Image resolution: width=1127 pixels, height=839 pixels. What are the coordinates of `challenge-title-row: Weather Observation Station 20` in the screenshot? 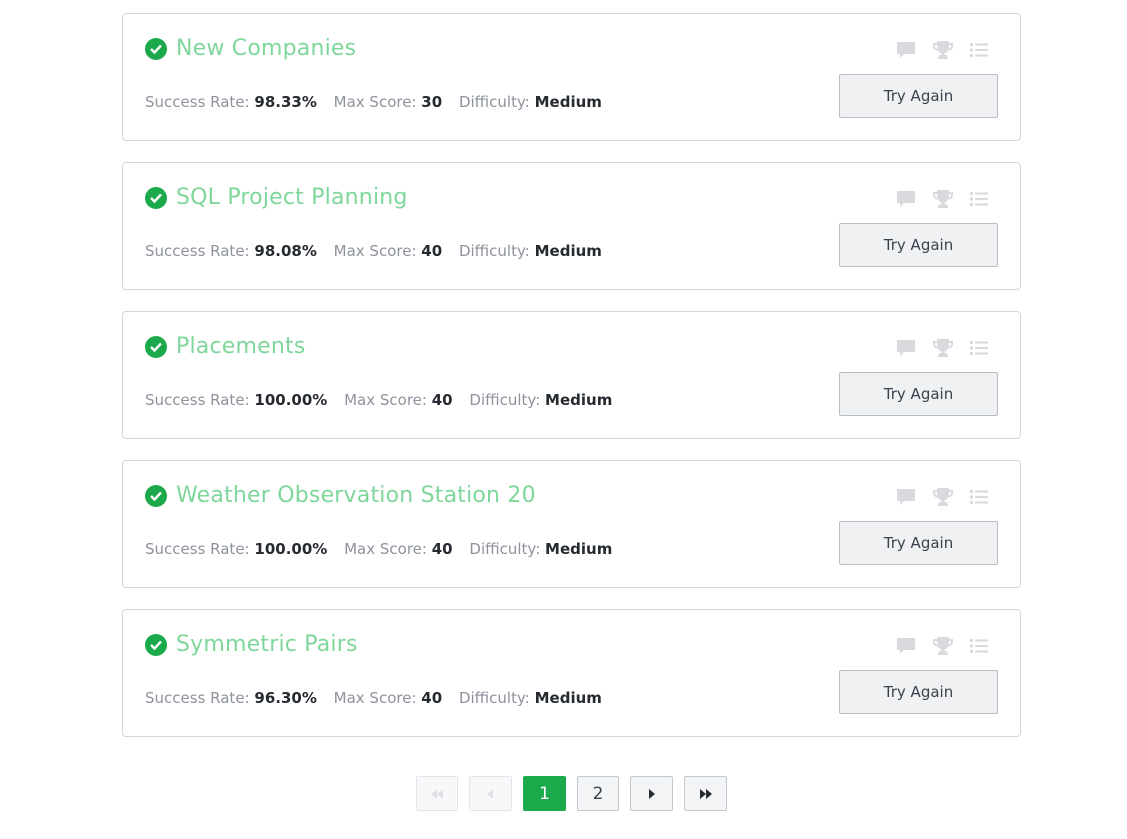 It's located at (340, 495).